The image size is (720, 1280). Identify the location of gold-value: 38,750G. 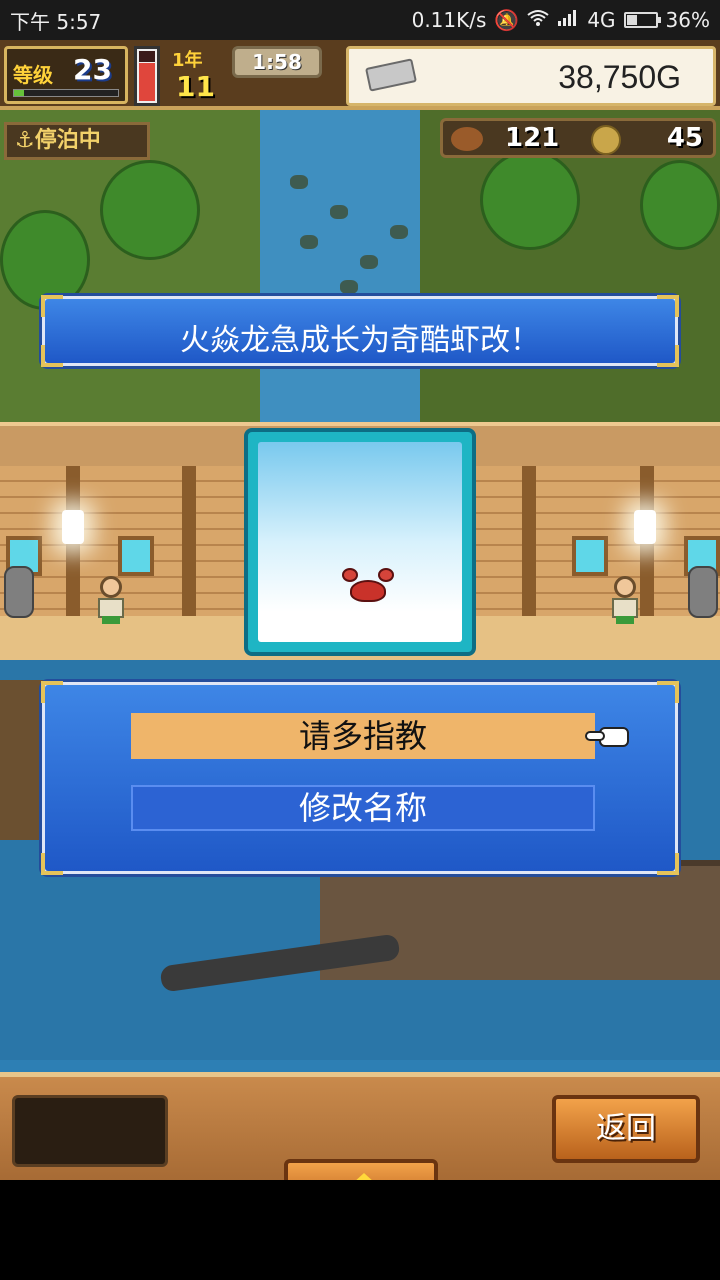
(619, 77).